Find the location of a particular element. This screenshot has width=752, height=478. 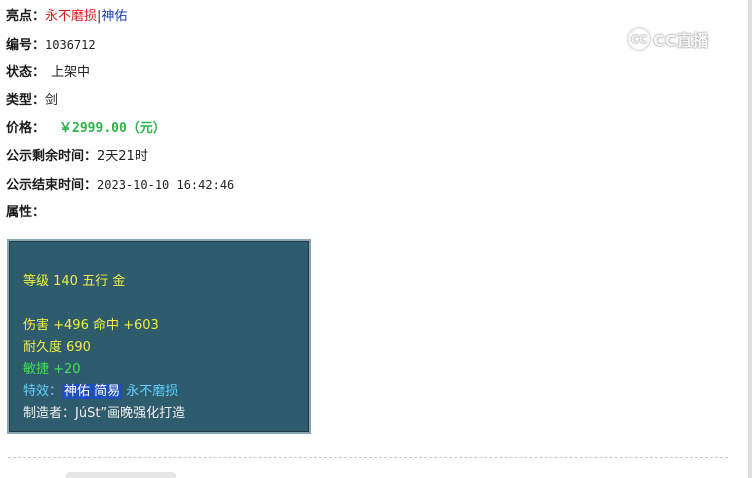

damage-line: 伤害 +496 命中 +603 is located at coordinates (91, 325).